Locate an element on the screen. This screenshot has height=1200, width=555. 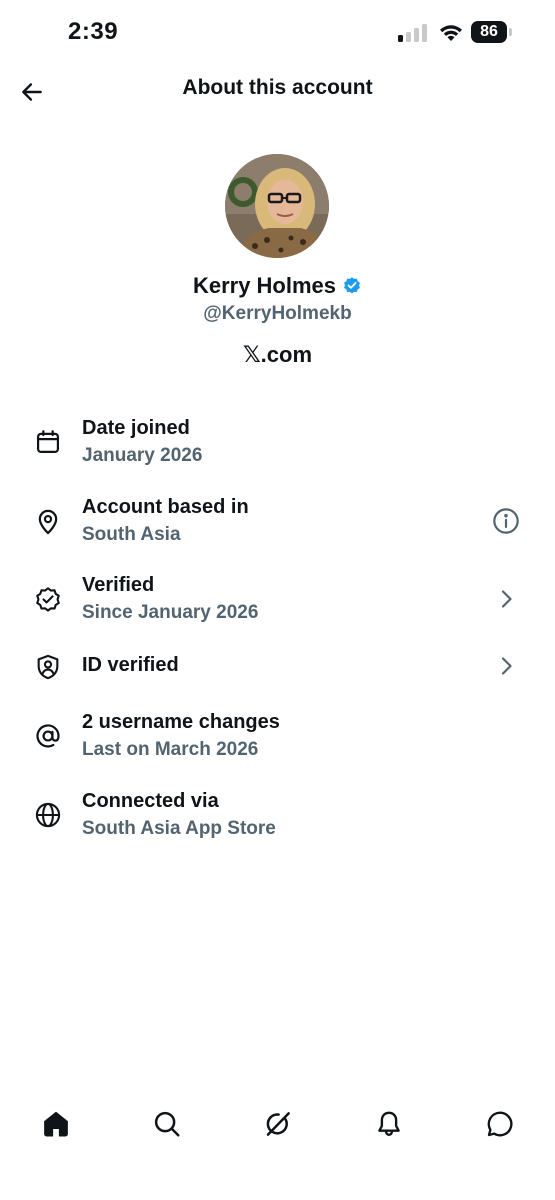
info-subtitle: South Asia App Store is located at coordinates (179, 828).